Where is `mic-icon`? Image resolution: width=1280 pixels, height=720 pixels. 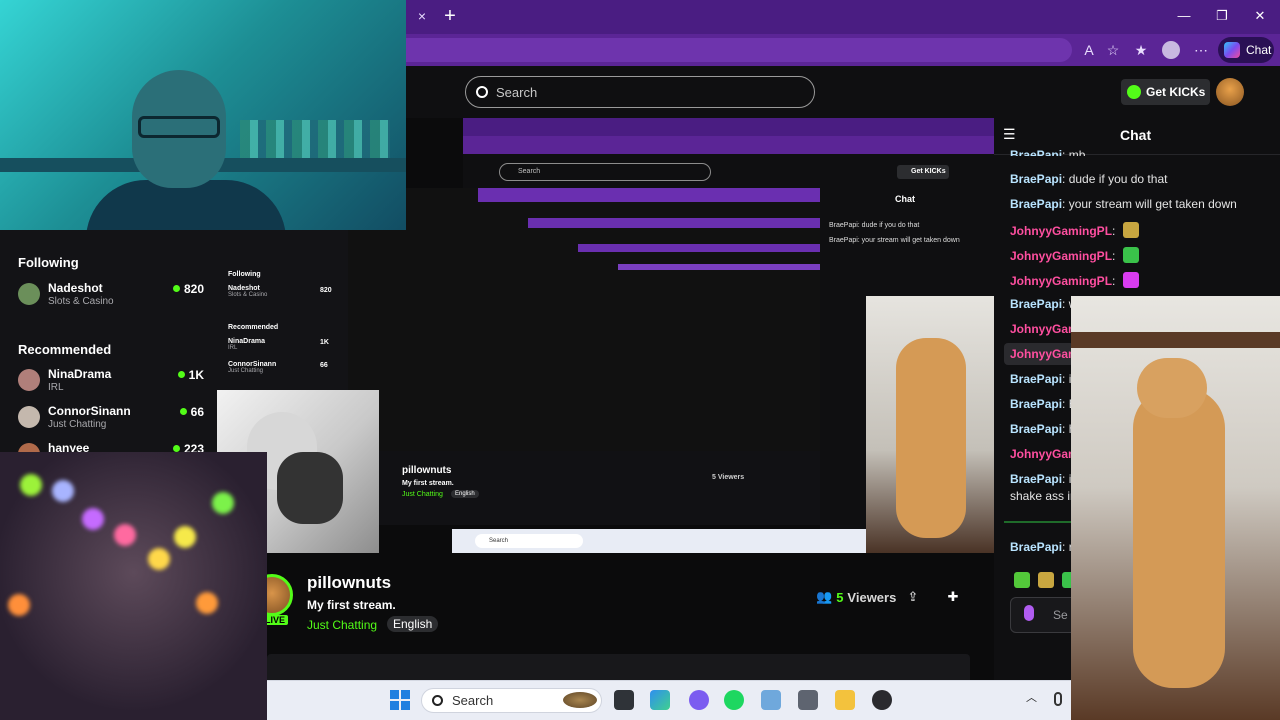 mic-icon is located at coordinates (1029, 613).